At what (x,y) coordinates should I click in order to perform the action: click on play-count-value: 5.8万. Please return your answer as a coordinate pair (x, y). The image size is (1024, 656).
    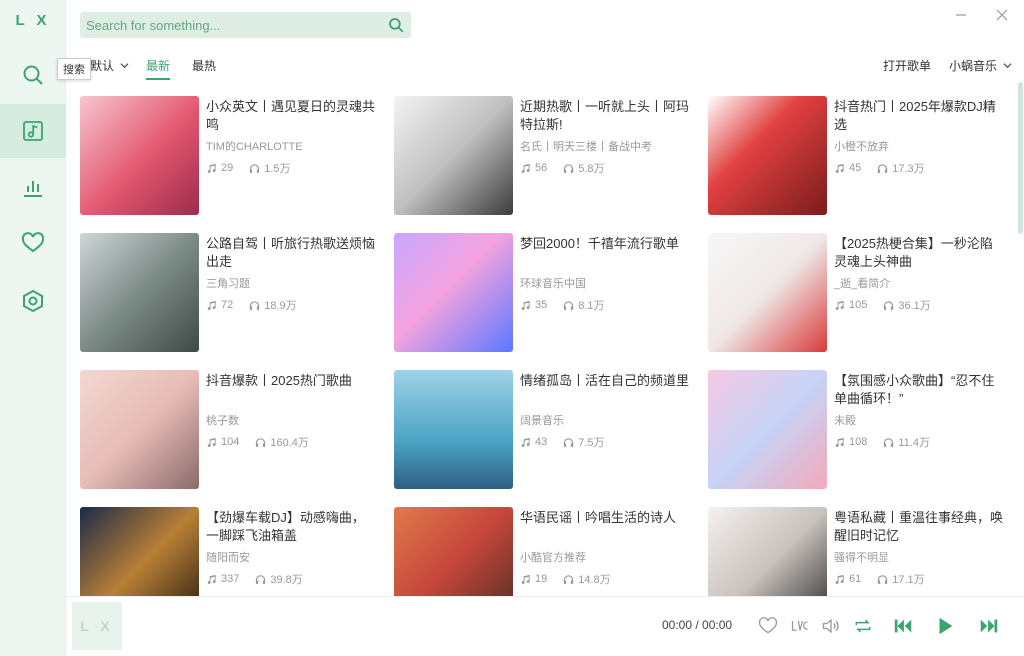
    Looking at the image, I should click on (591, 169).